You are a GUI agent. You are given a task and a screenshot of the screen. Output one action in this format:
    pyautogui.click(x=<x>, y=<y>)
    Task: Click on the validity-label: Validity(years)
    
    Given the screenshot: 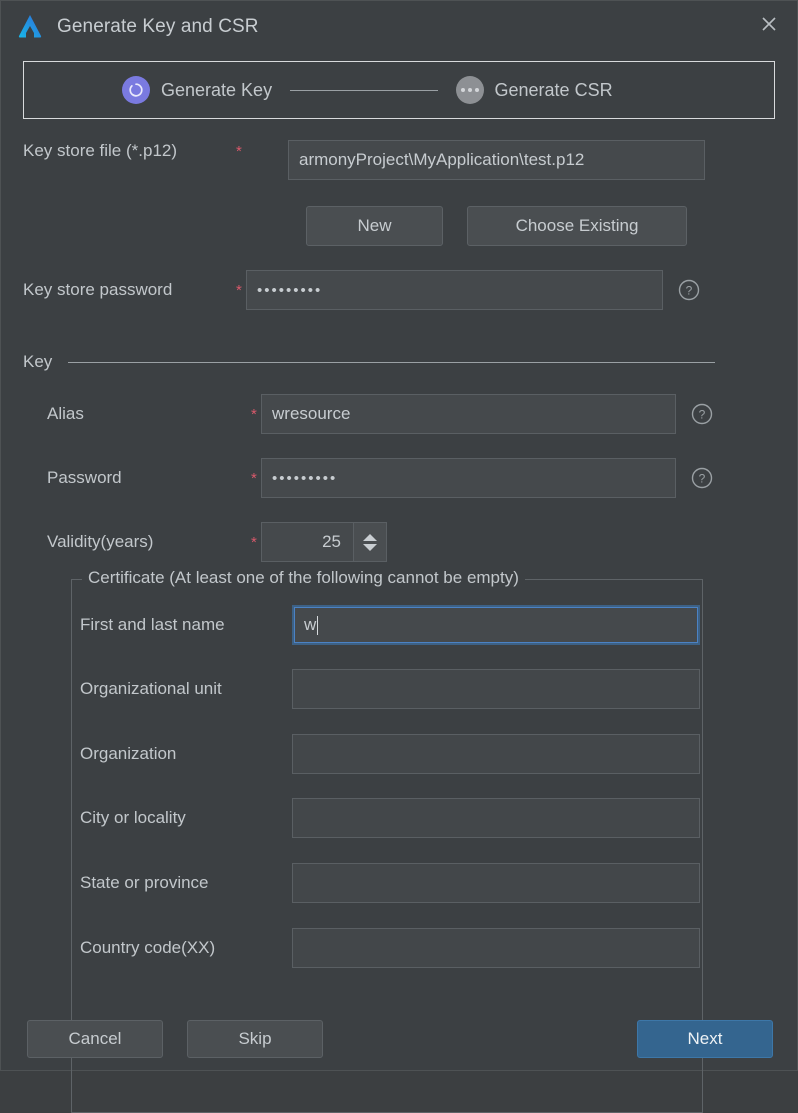 What is the action you would take?
    pyautogui.click(x=100, y=541)
    